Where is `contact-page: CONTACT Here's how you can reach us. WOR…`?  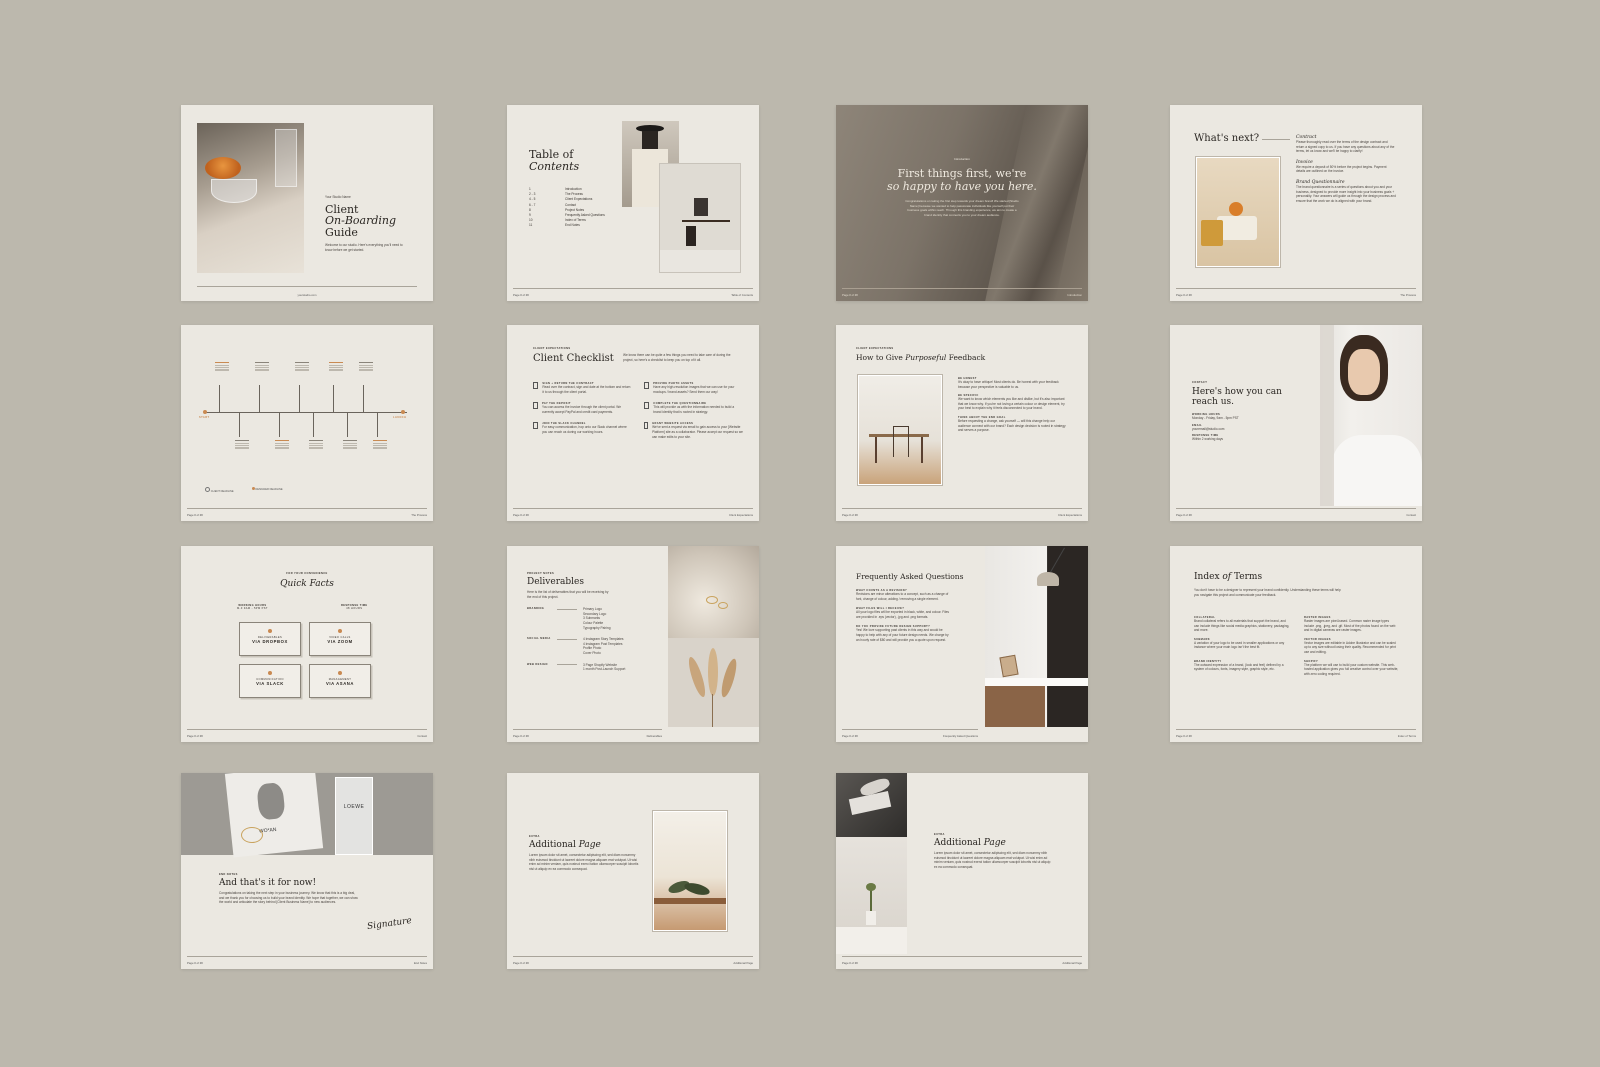
contact-page: CONTACT Here's how you can reach us. WOR… is located at coordinates (1296, 423).